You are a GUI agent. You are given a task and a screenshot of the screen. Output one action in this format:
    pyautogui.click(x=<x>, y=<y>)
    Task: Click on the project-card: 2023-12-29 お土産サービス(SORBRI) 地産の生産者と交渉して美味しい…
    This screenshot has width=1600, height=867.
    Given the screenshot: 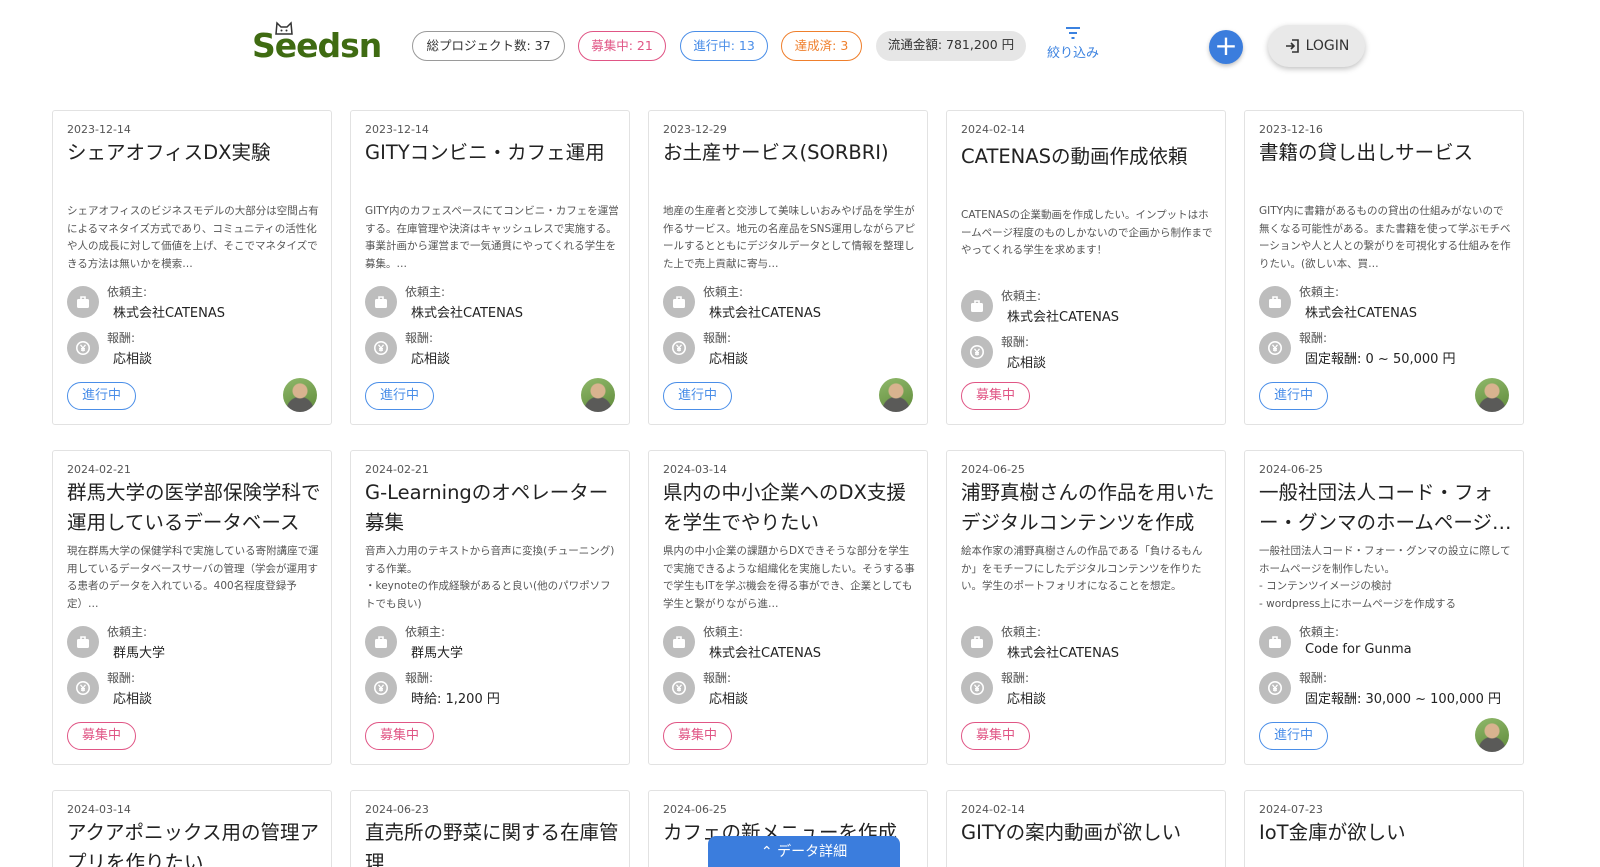 What is the action you would take?
    pyautogui.click(x=788, y=267)
    